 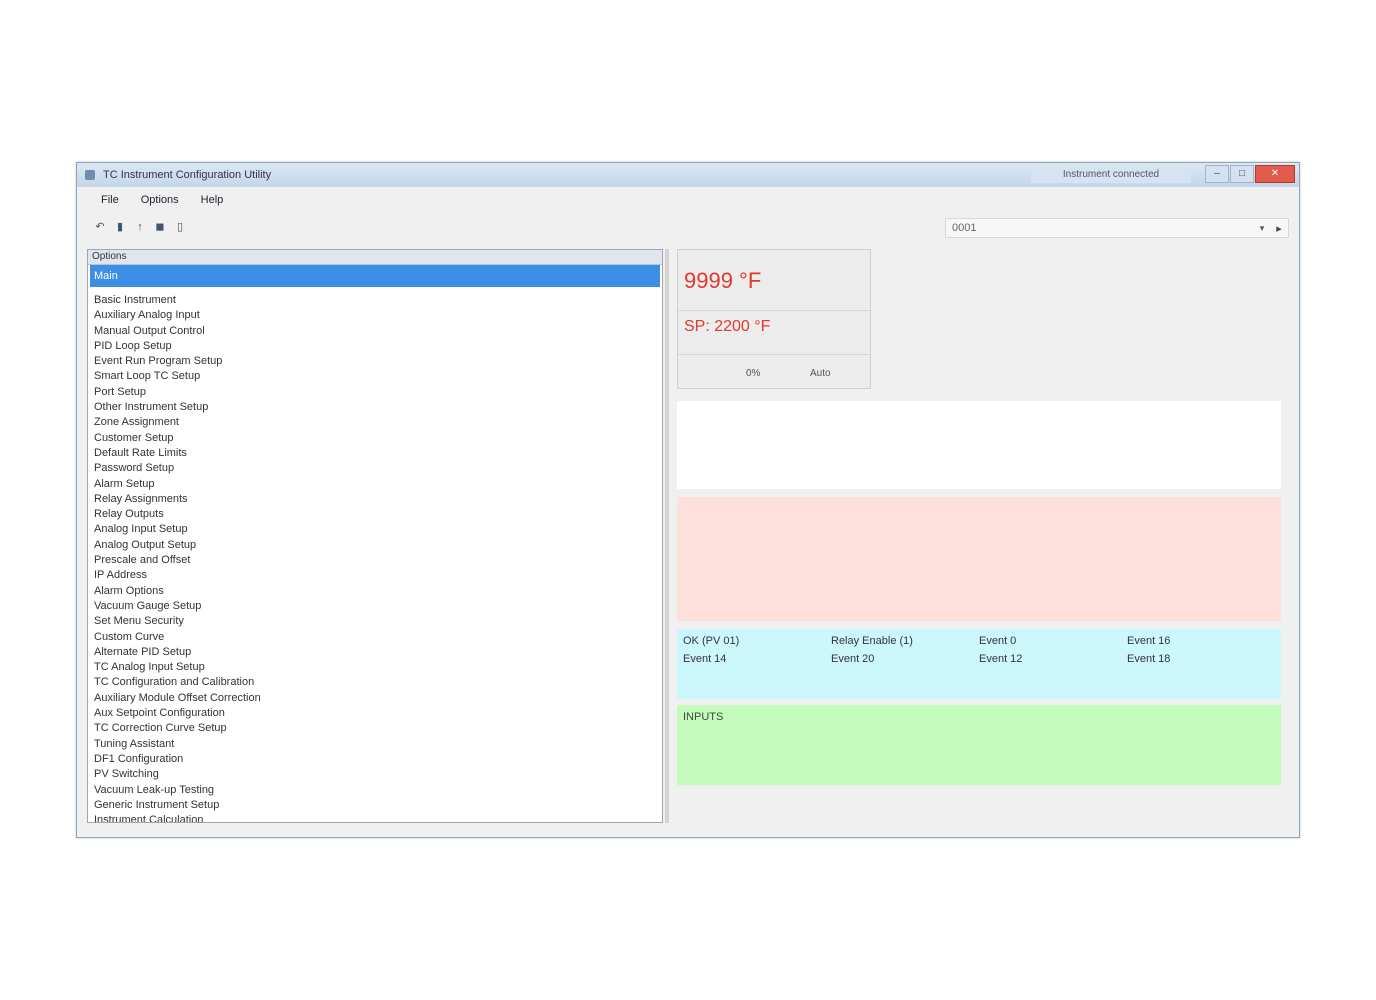 I want to click on app-icon, so click(x=90, y=175).